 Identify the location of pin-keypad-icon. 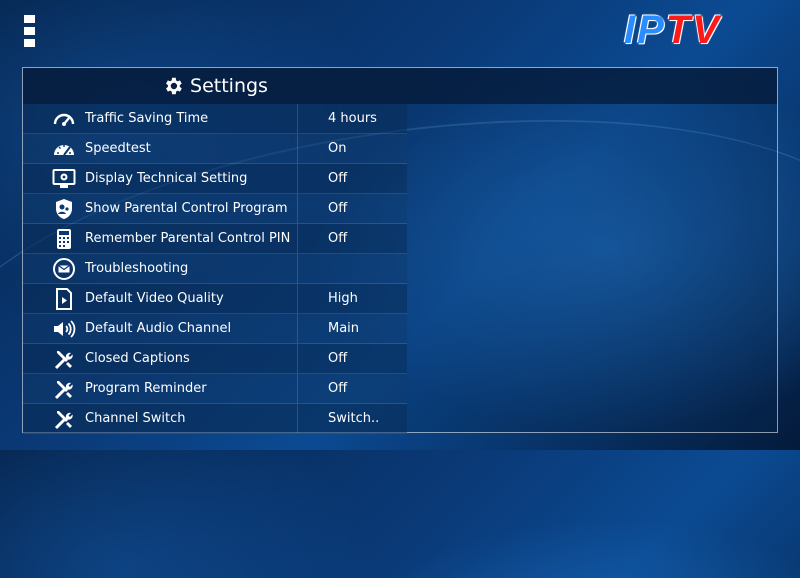
(64, 239).